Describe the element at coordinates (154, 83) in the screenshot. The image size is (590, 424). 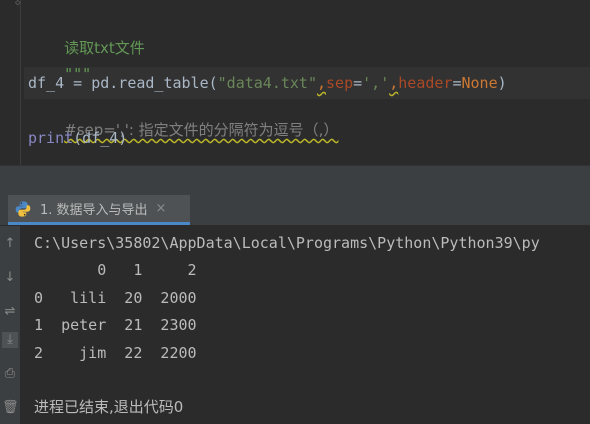
I see `code-call: pd.read_table(` at that location.